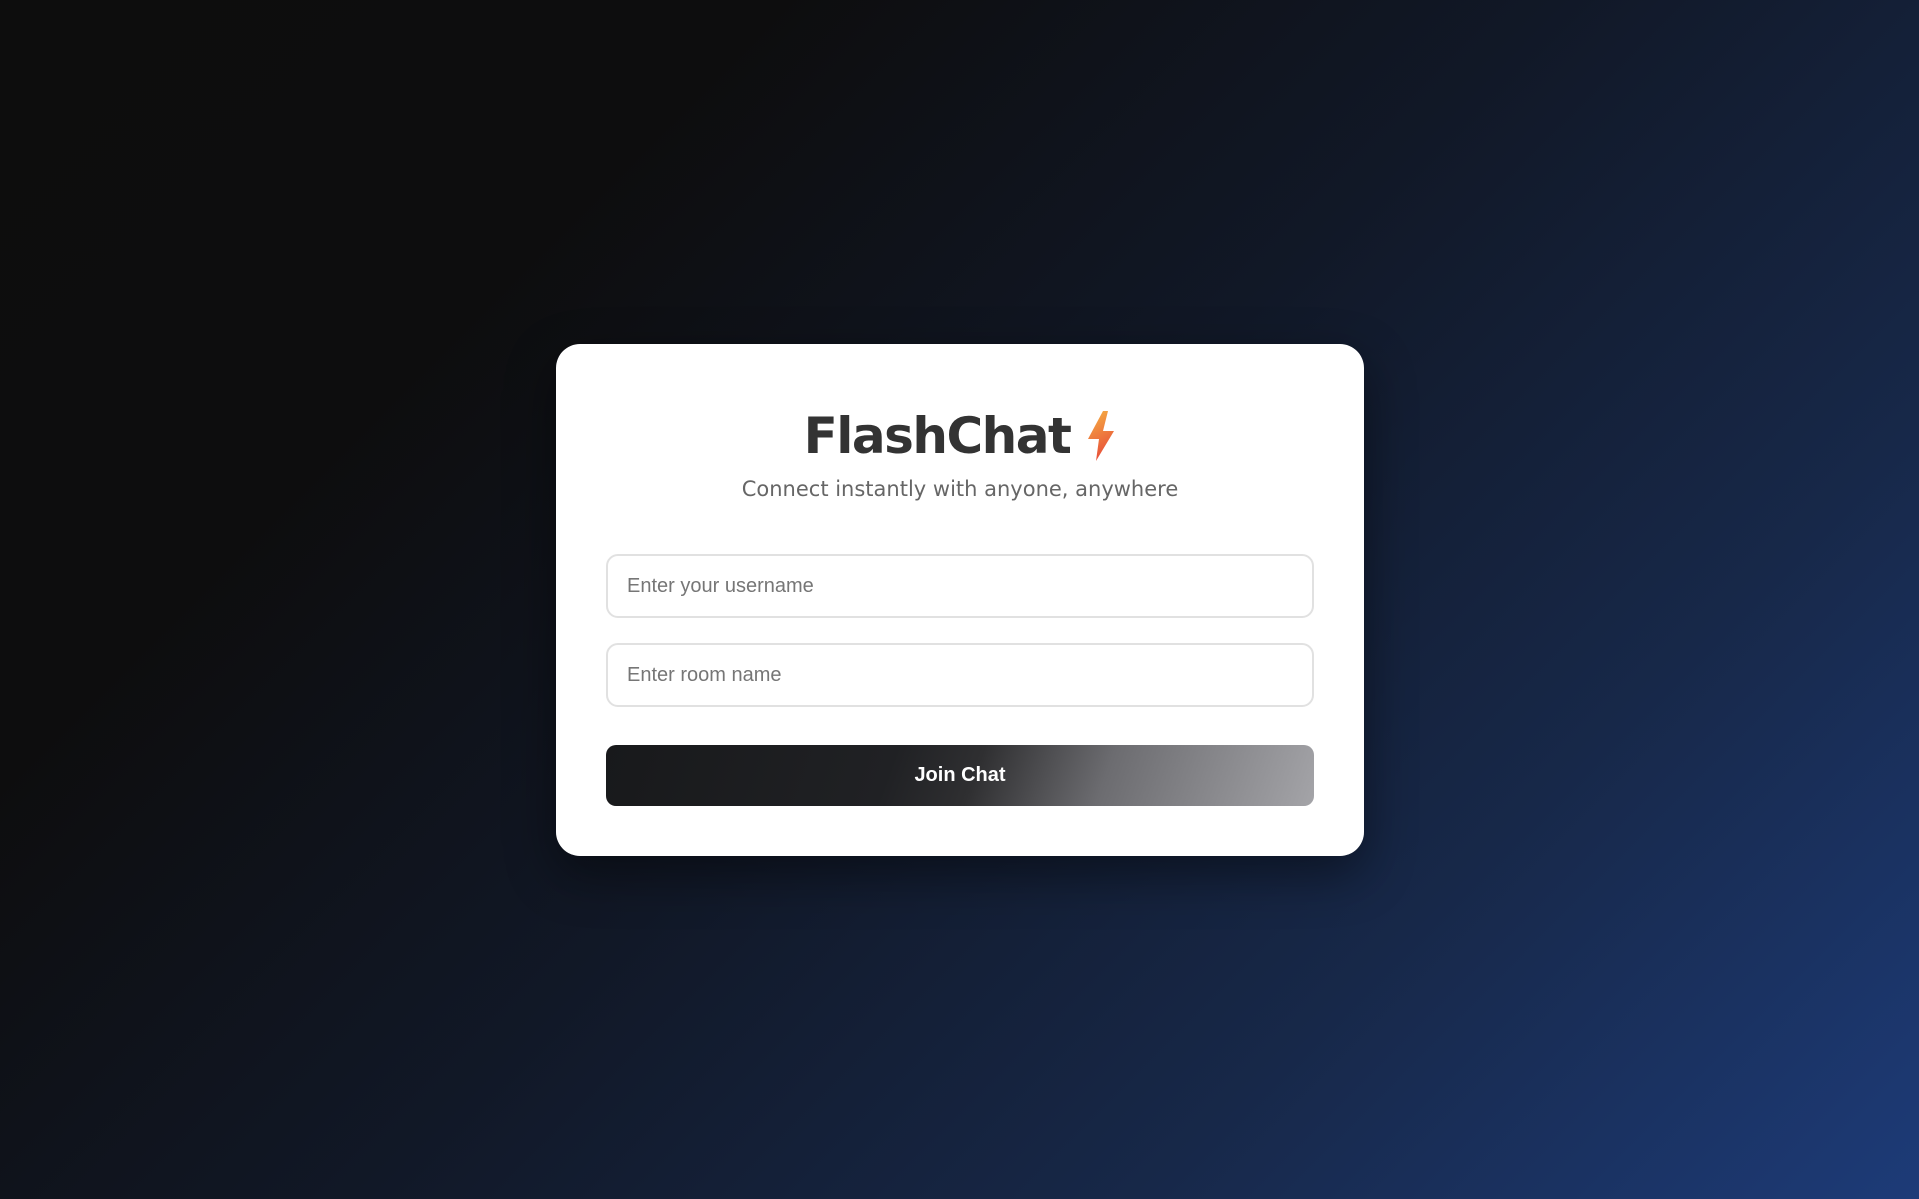  Describe the element at coordinates (960, 586) in the screenshot. I see `username-input` at that location.